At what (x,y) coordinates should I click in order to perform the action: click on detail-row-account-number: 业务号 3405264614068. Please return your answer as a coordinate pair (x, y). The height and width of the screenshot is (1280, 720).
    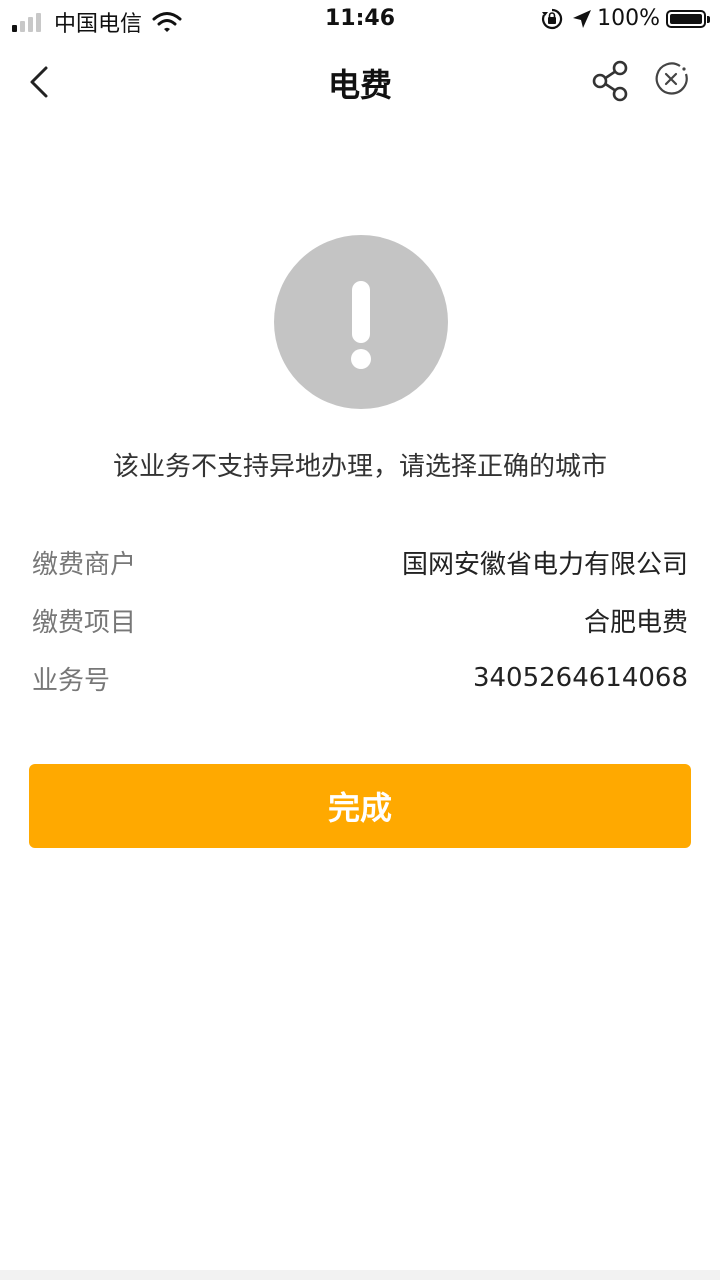
    Looking at the image, I should click on (360, 678).